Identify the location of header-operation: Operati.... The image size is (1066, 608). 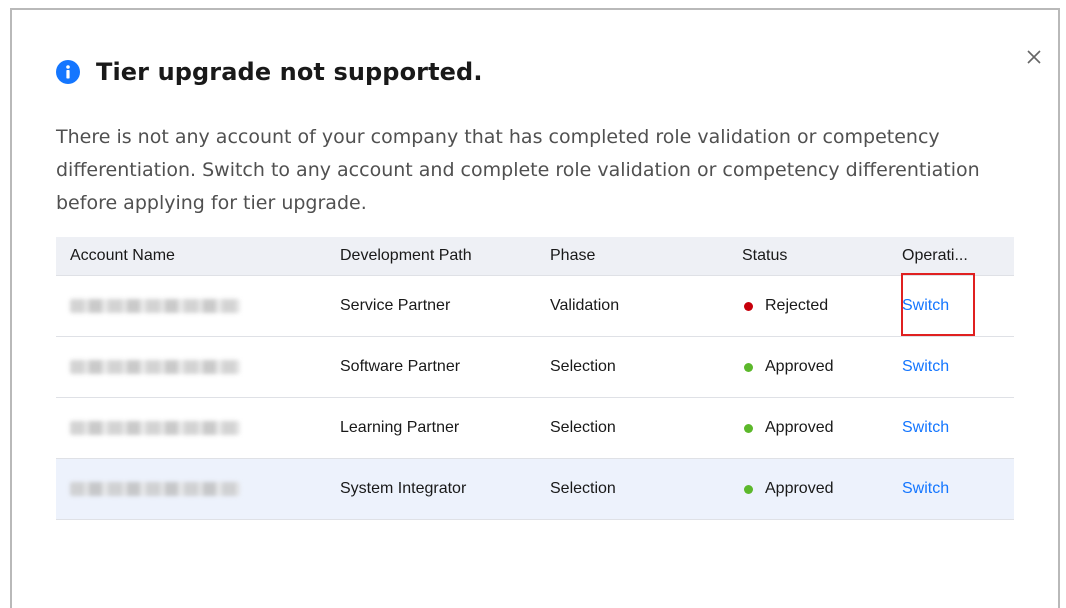
(951, 256).